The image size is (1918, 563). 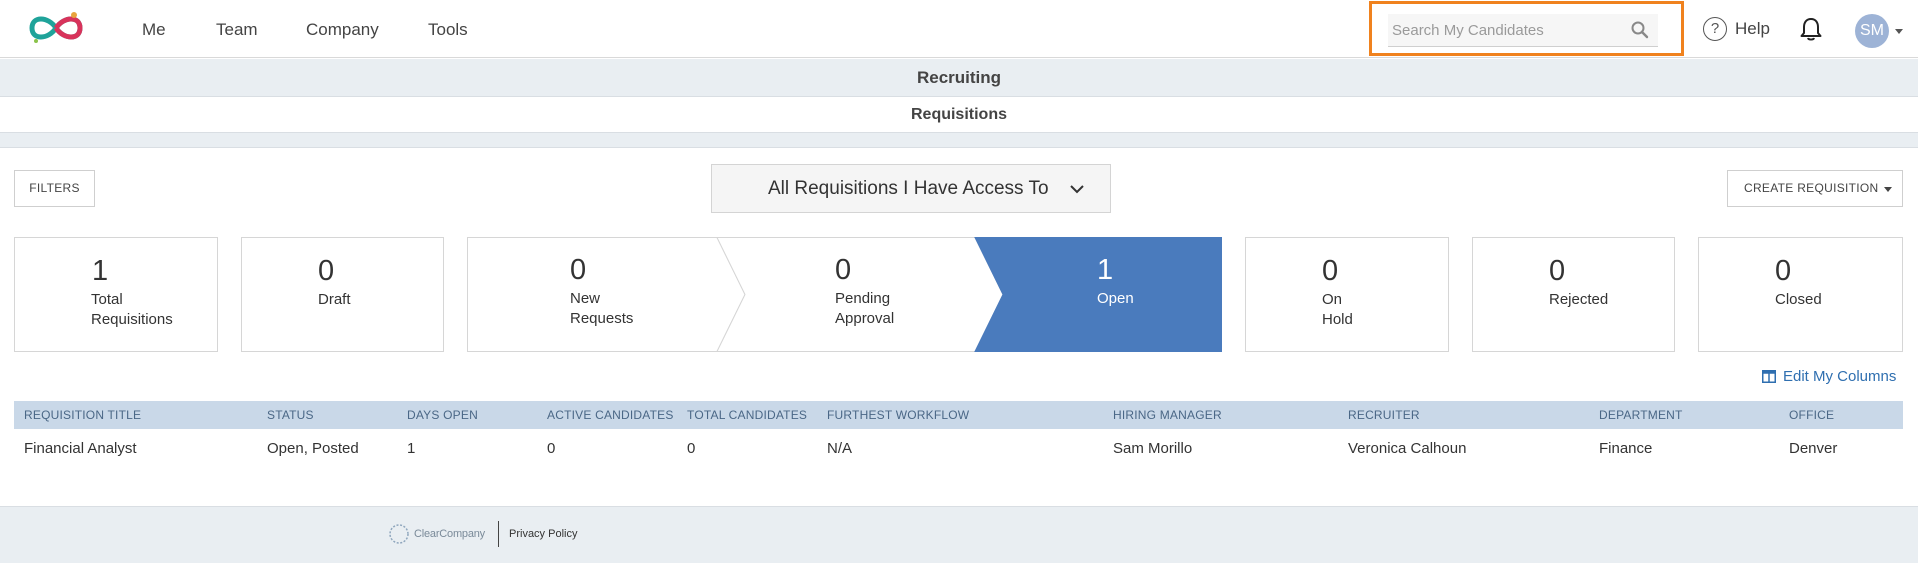 What do you see at coordinates (1337, 310) in the screenshot?
I see `stat-label: On Hold` at bounding box center [1337, 310].